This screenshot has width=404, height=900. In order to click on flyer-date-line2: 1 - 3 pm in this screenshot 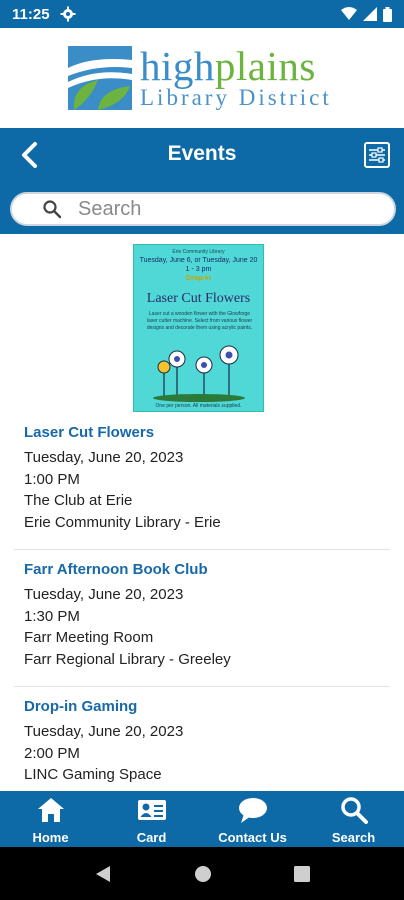, I will do `click(198, 269)`.